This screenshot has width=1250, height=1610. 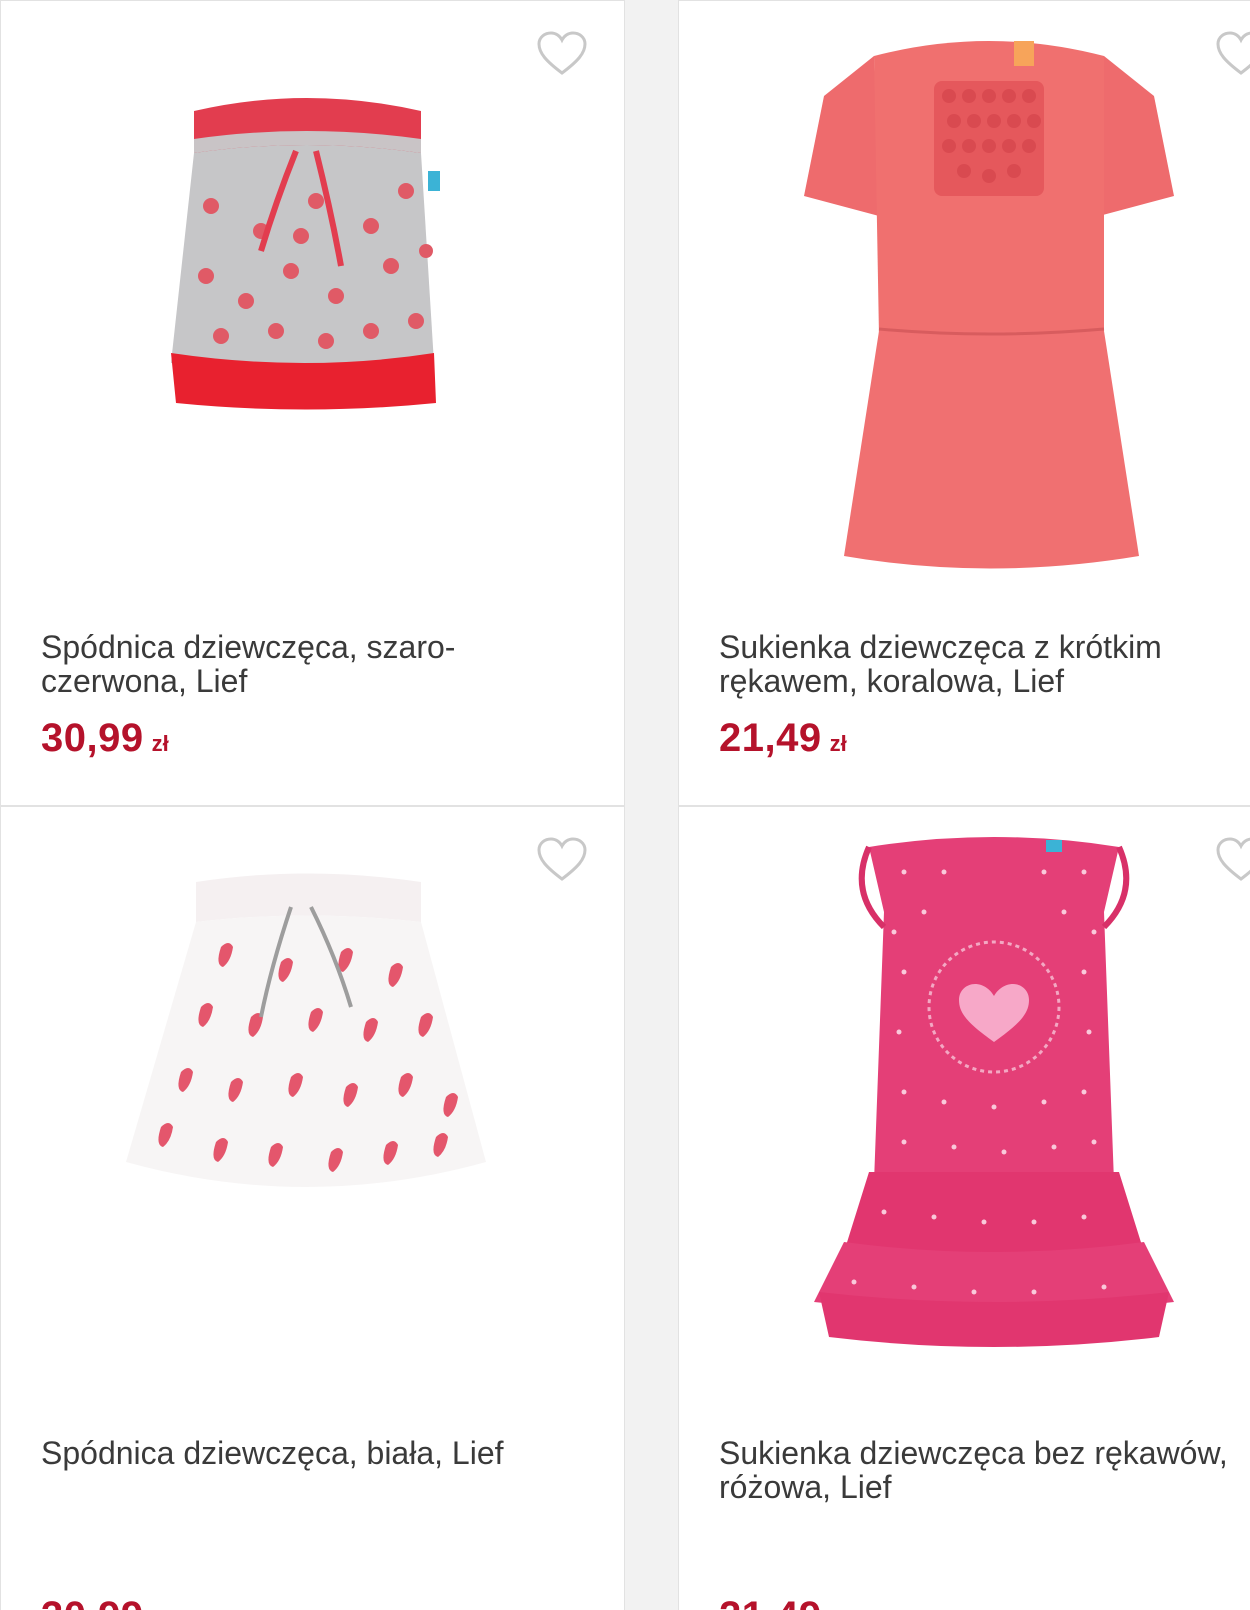 I want to click on product-price: 21,49zł, so click(x=783, y=1602).